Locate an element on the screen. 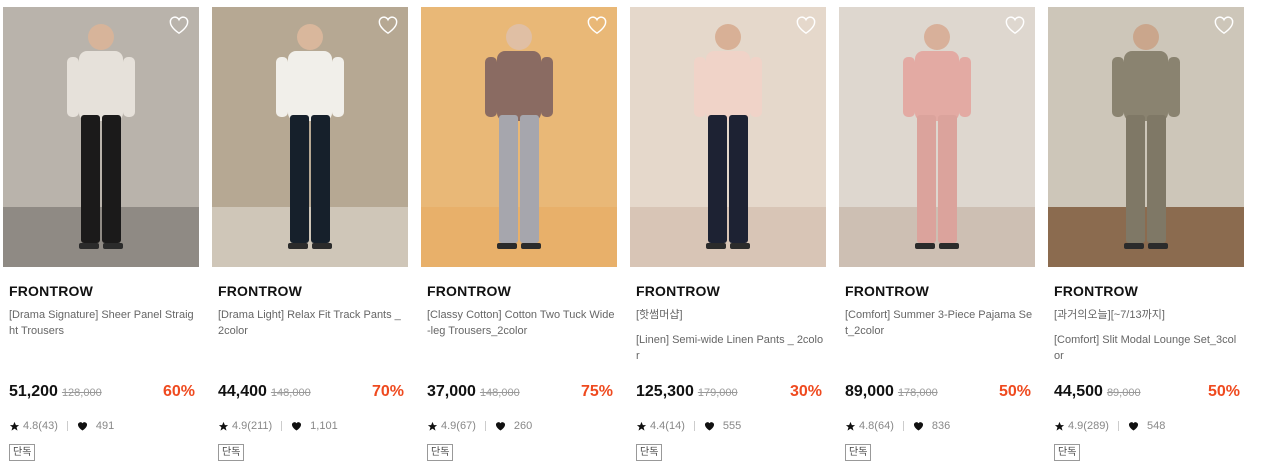  rating-text: 4.9(67) is located at coordinates (458, 426).